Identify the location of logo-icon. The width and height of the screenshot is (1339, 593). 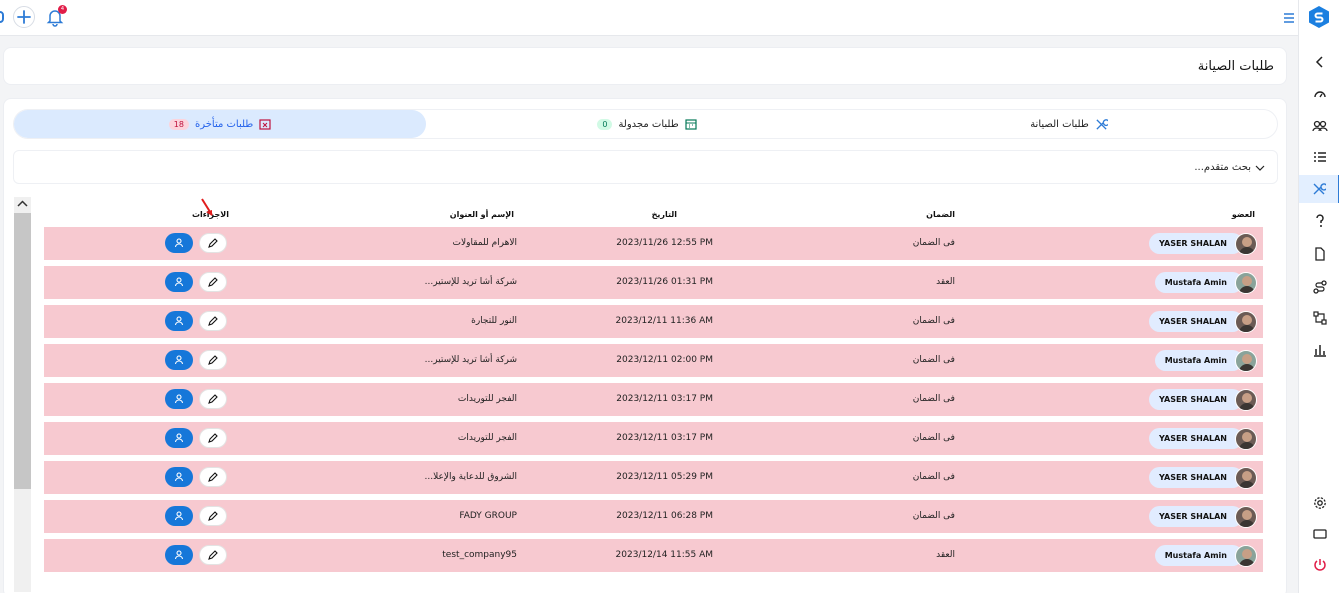
(1319, 17).